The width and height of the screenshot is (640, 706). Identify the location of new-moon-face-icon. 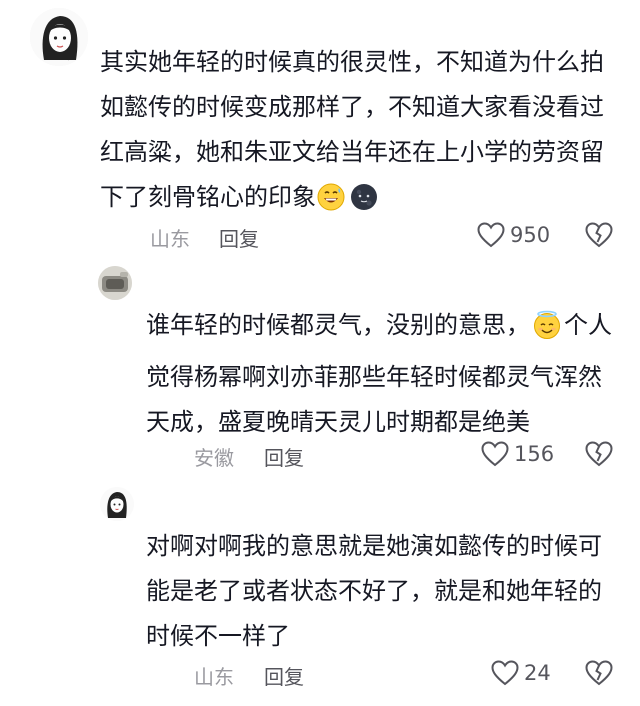
(364, 204).